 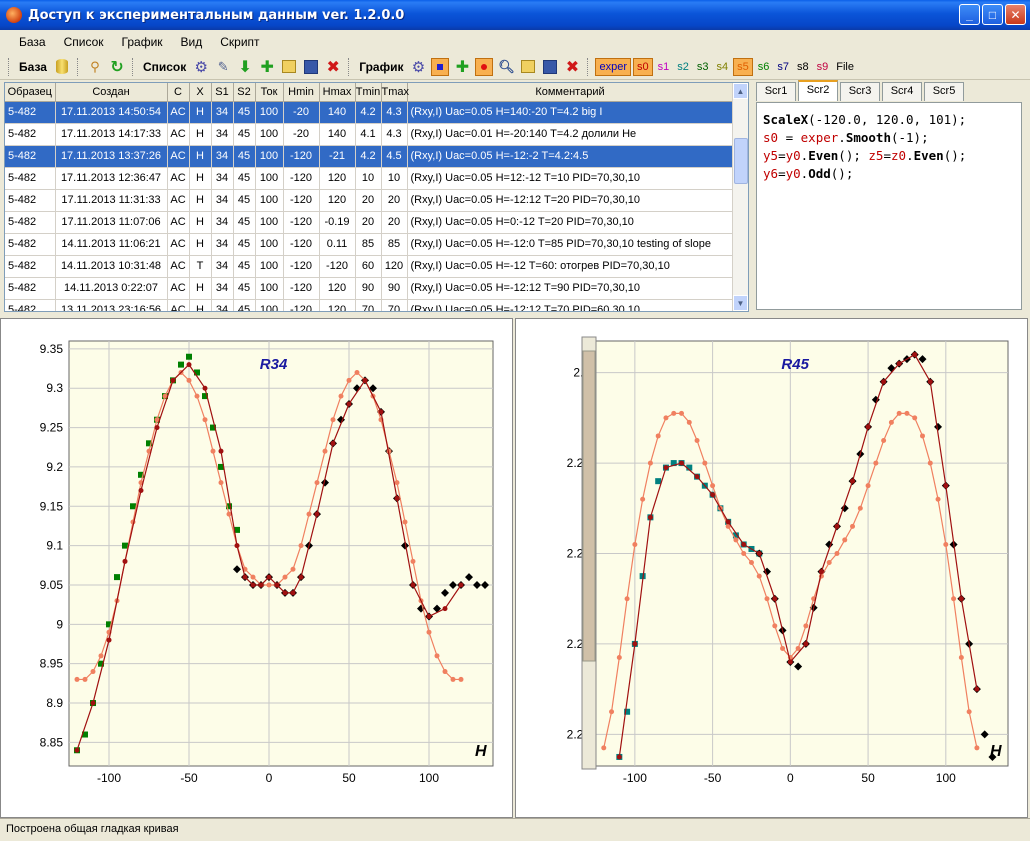 I want to click on toolbar-list-label: Список, so click(x=164, y=66).